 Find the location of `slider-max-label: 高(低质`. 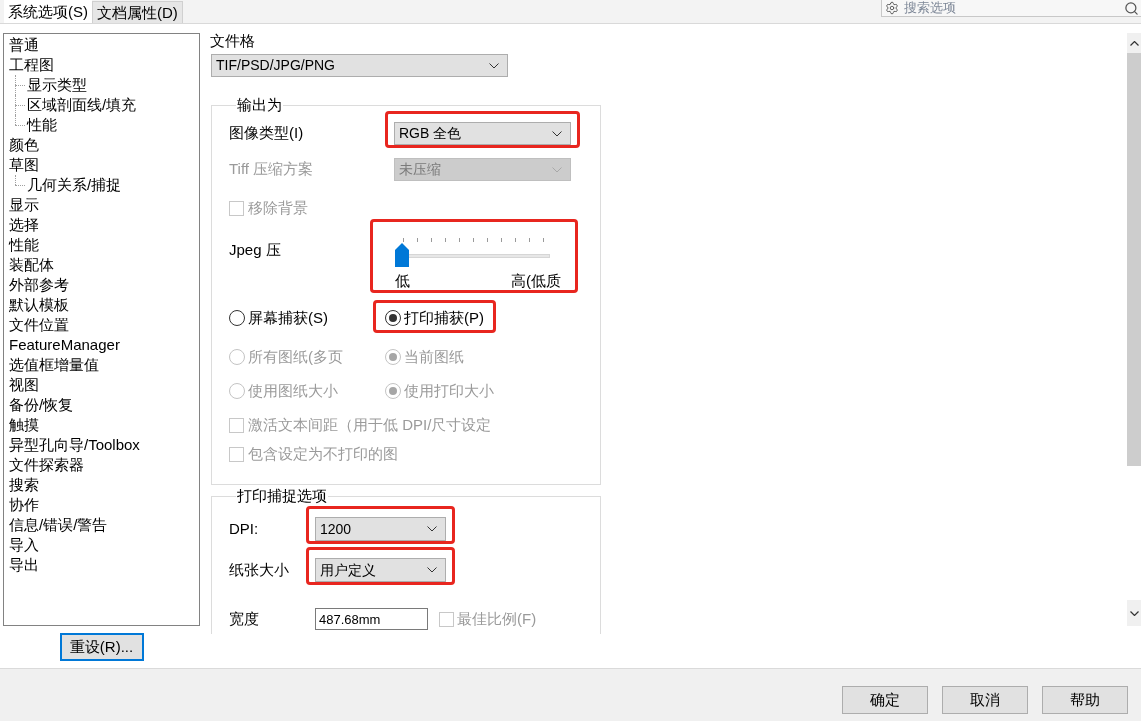

slider-max-label: 高(低质 is located at coordinates (536, 280).